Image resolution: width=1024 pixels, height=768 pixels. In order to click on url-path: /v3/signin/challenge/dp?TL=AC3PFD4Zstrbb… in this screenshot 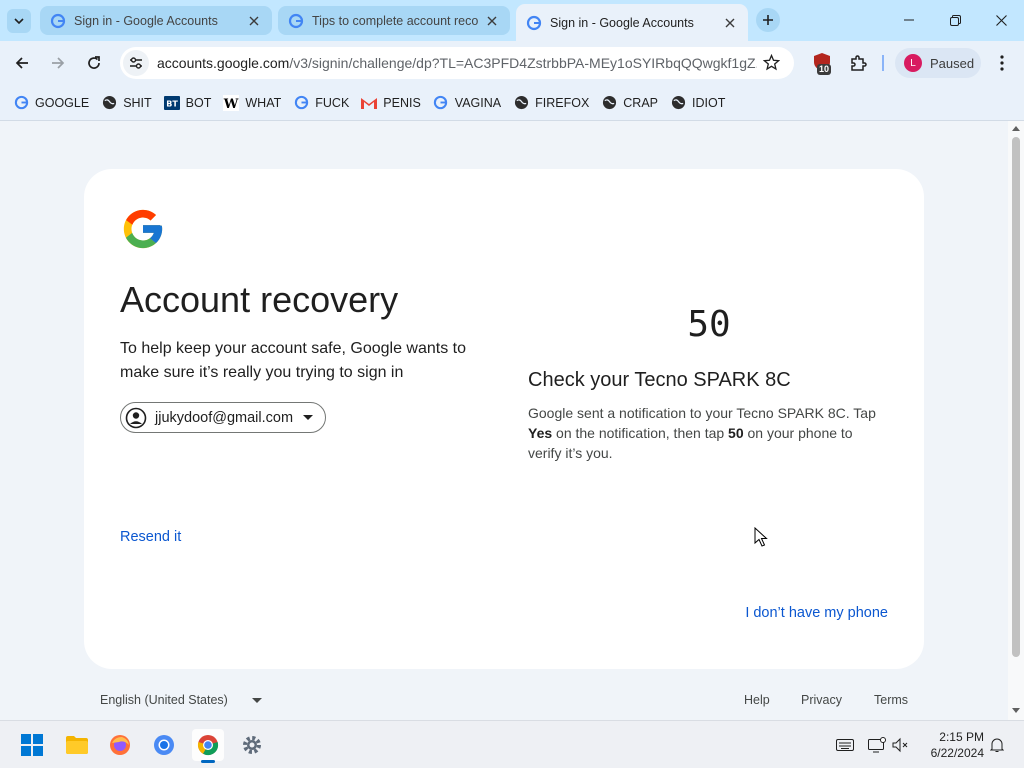, I will do `click(523, 63)`.